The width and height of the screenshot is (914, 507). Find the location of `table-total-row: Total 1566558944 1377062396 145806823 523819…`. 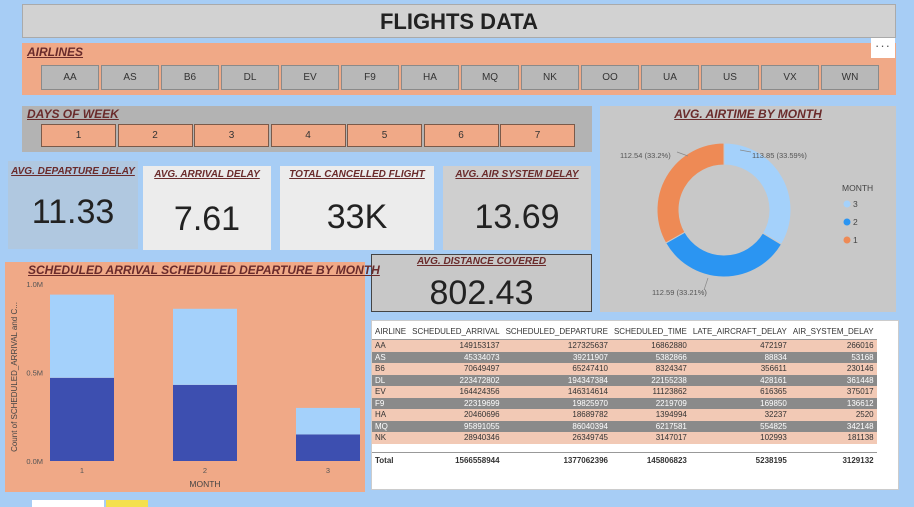

table-total-row: Total 1566558944 1377062396 145806823 523819… is located at coordinates (624, 460).